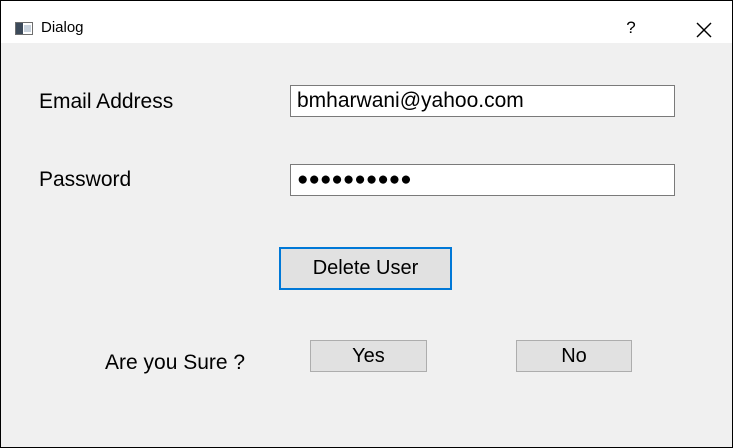  What do you see at coordinates (365, 268) in the screenshot?
I see `delete-user-button: Delete User` at bounding box center [365, 268].